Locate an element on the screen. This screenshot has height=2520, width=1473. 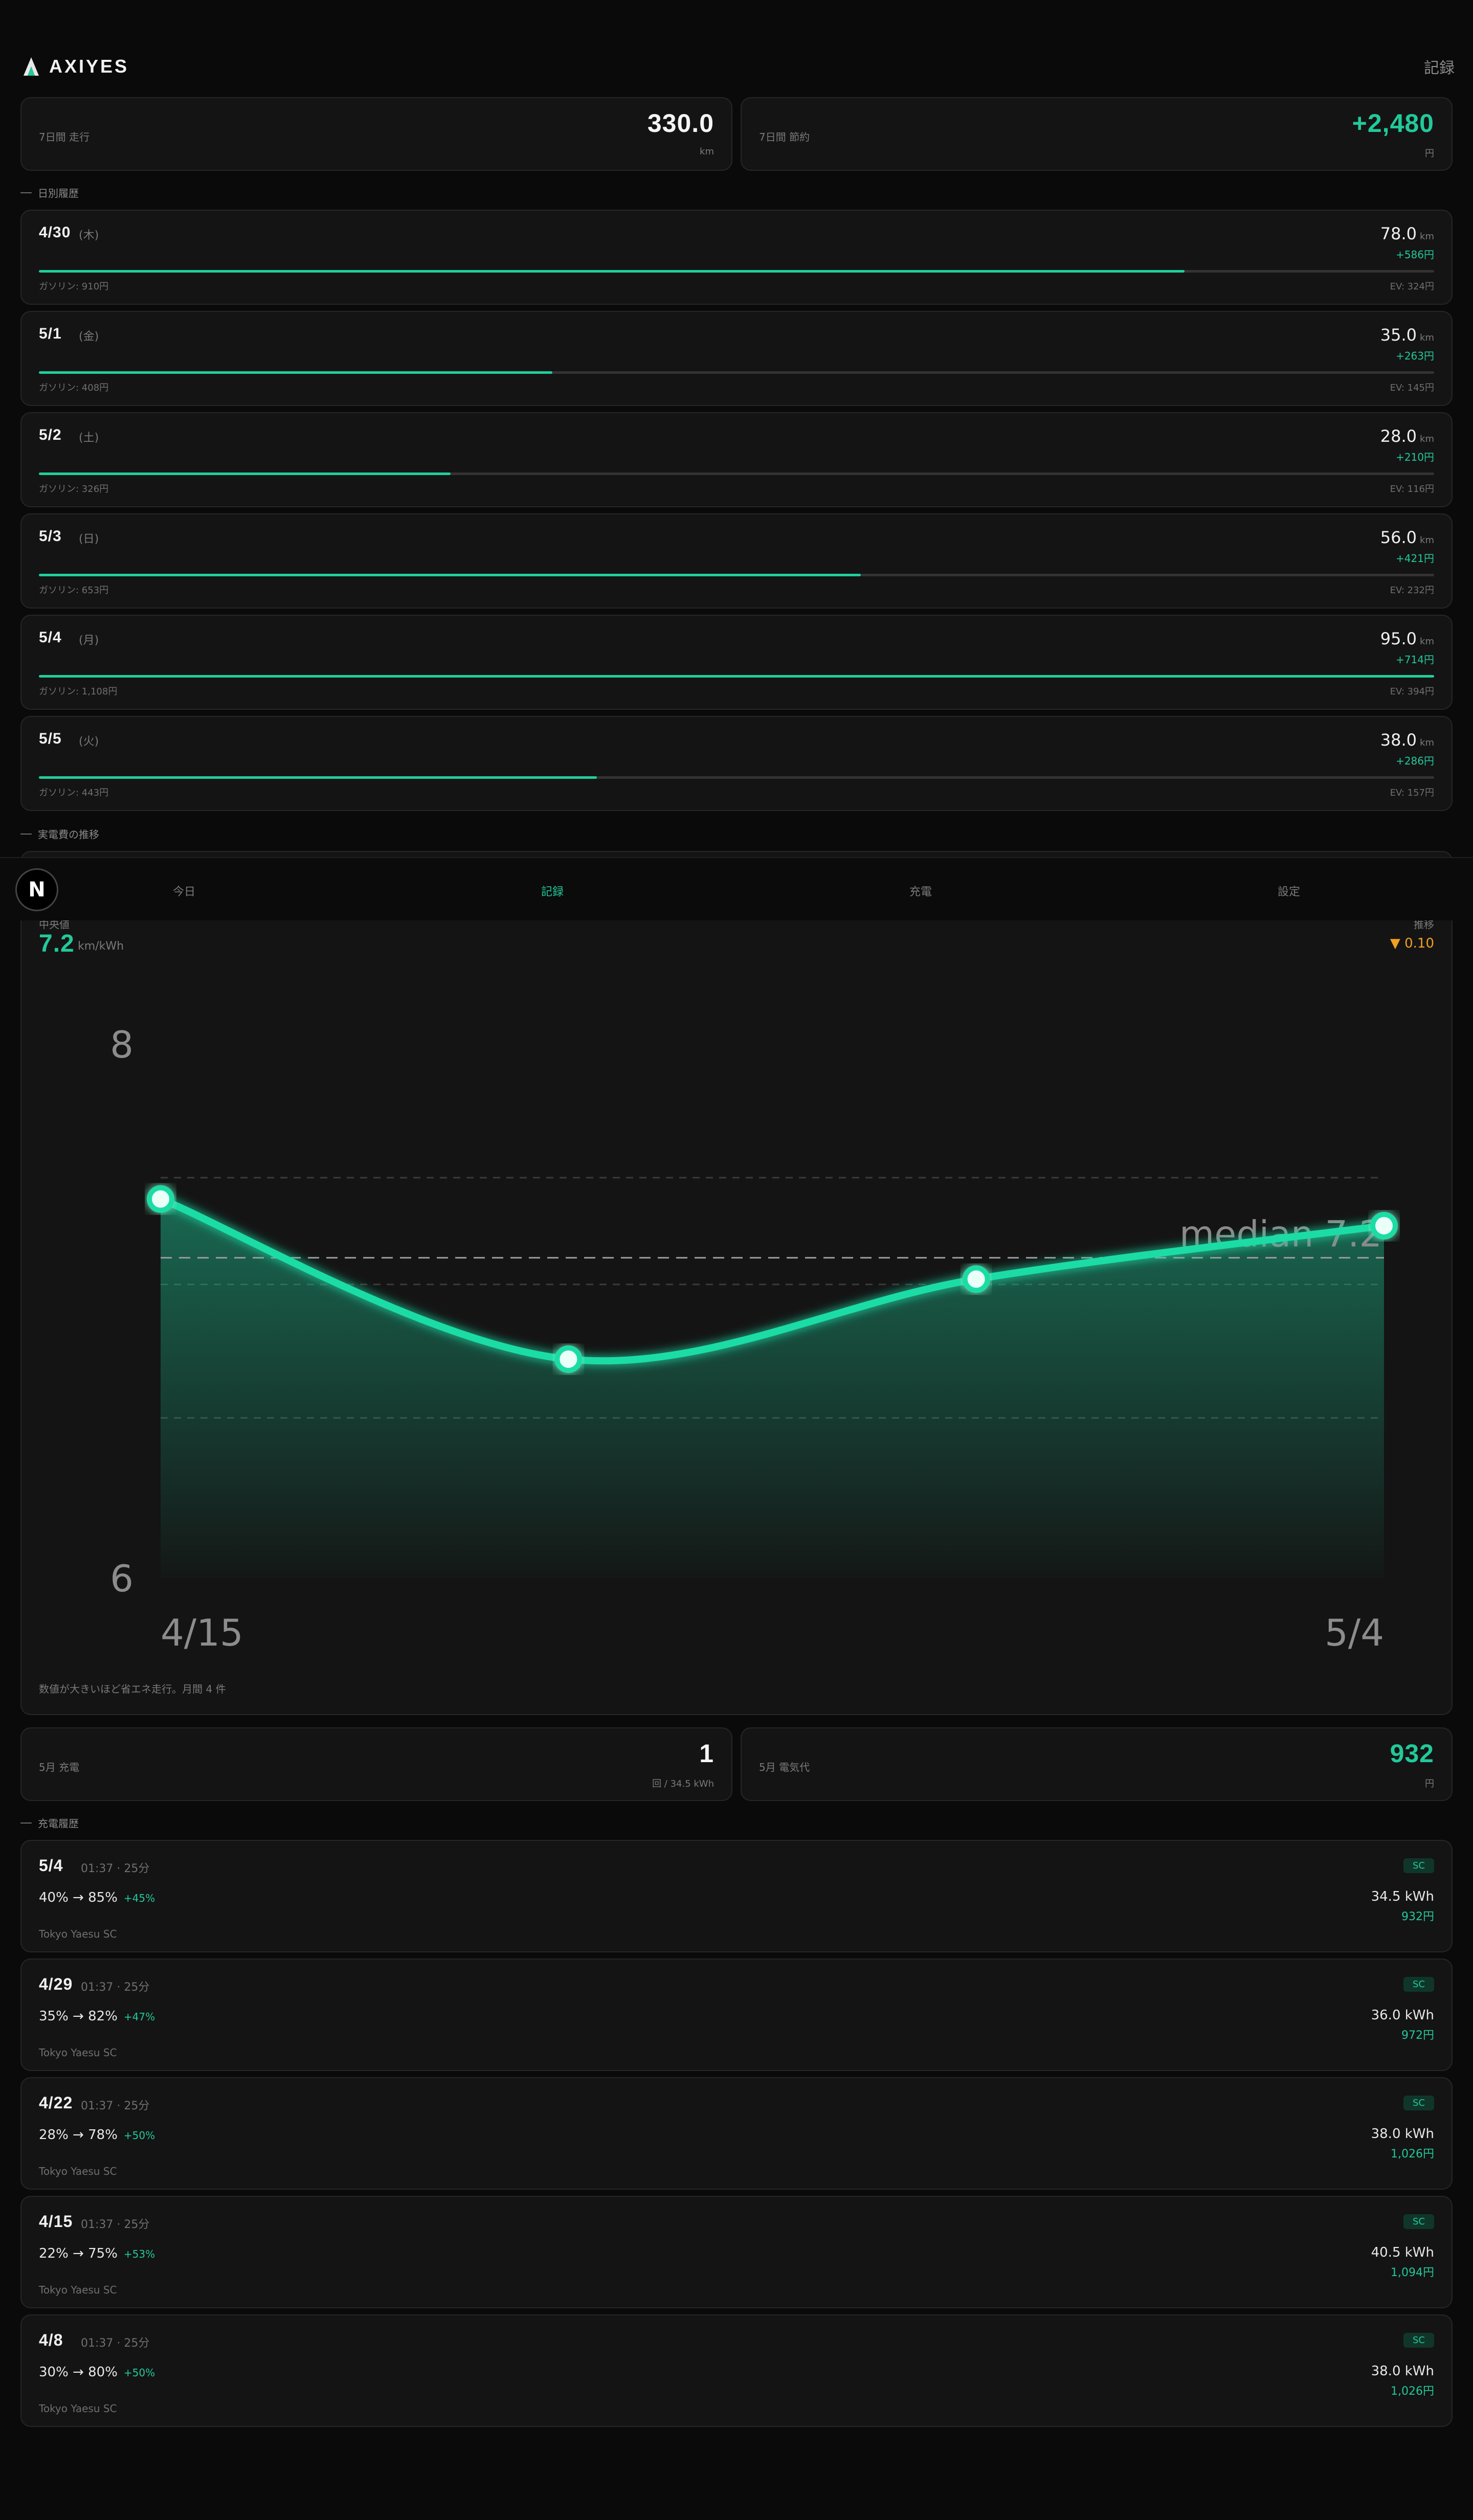
day-distance: 38.0 km is located at coordinates (1407, 740).